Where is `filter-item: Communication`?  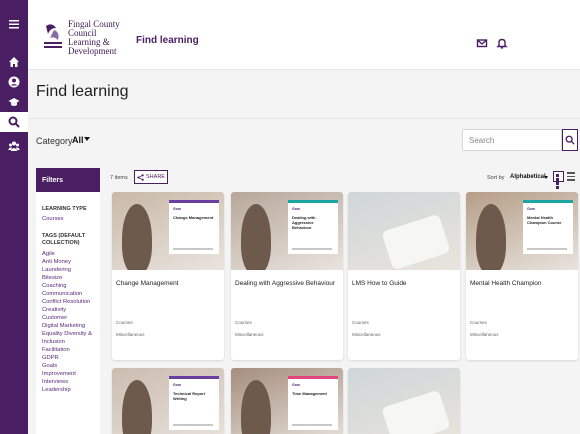
filter-item: Communication is located at coordinates (68, 294).